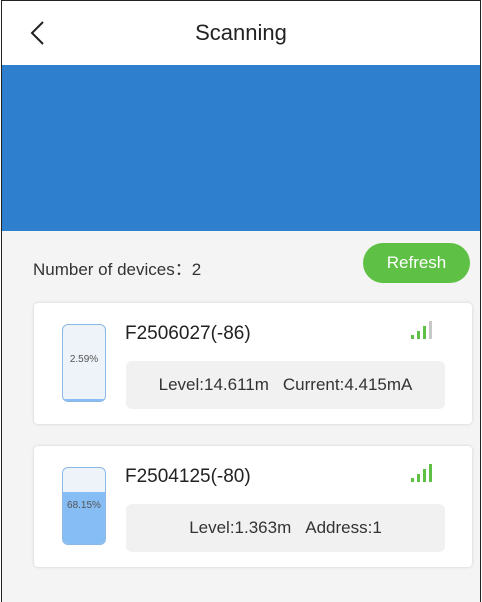 Image resolution: width=482 pixels, height=602 pixels. I want to click on refresh-button: Refresh, so click(416, 263).